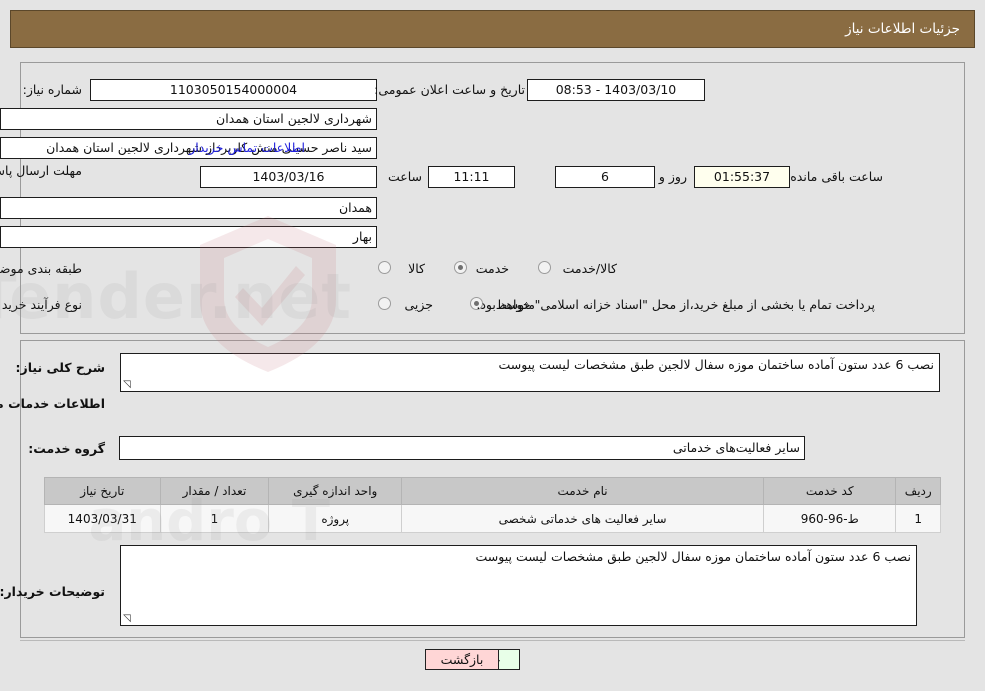  What do you see at coordinates (52, 89) in the screenshot?
I see `need-number-label: شماره نیاز:` at bounding box center [52, 89].